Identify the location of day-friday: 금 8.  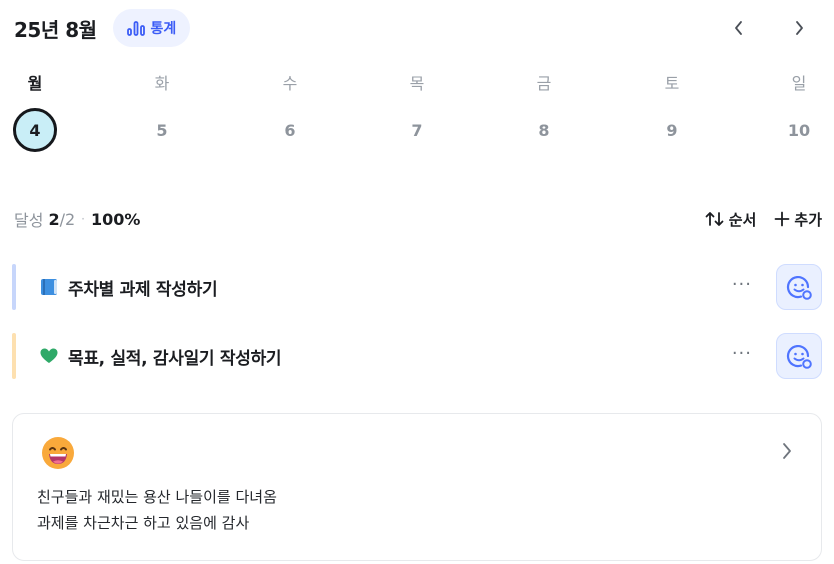
(544, 112).